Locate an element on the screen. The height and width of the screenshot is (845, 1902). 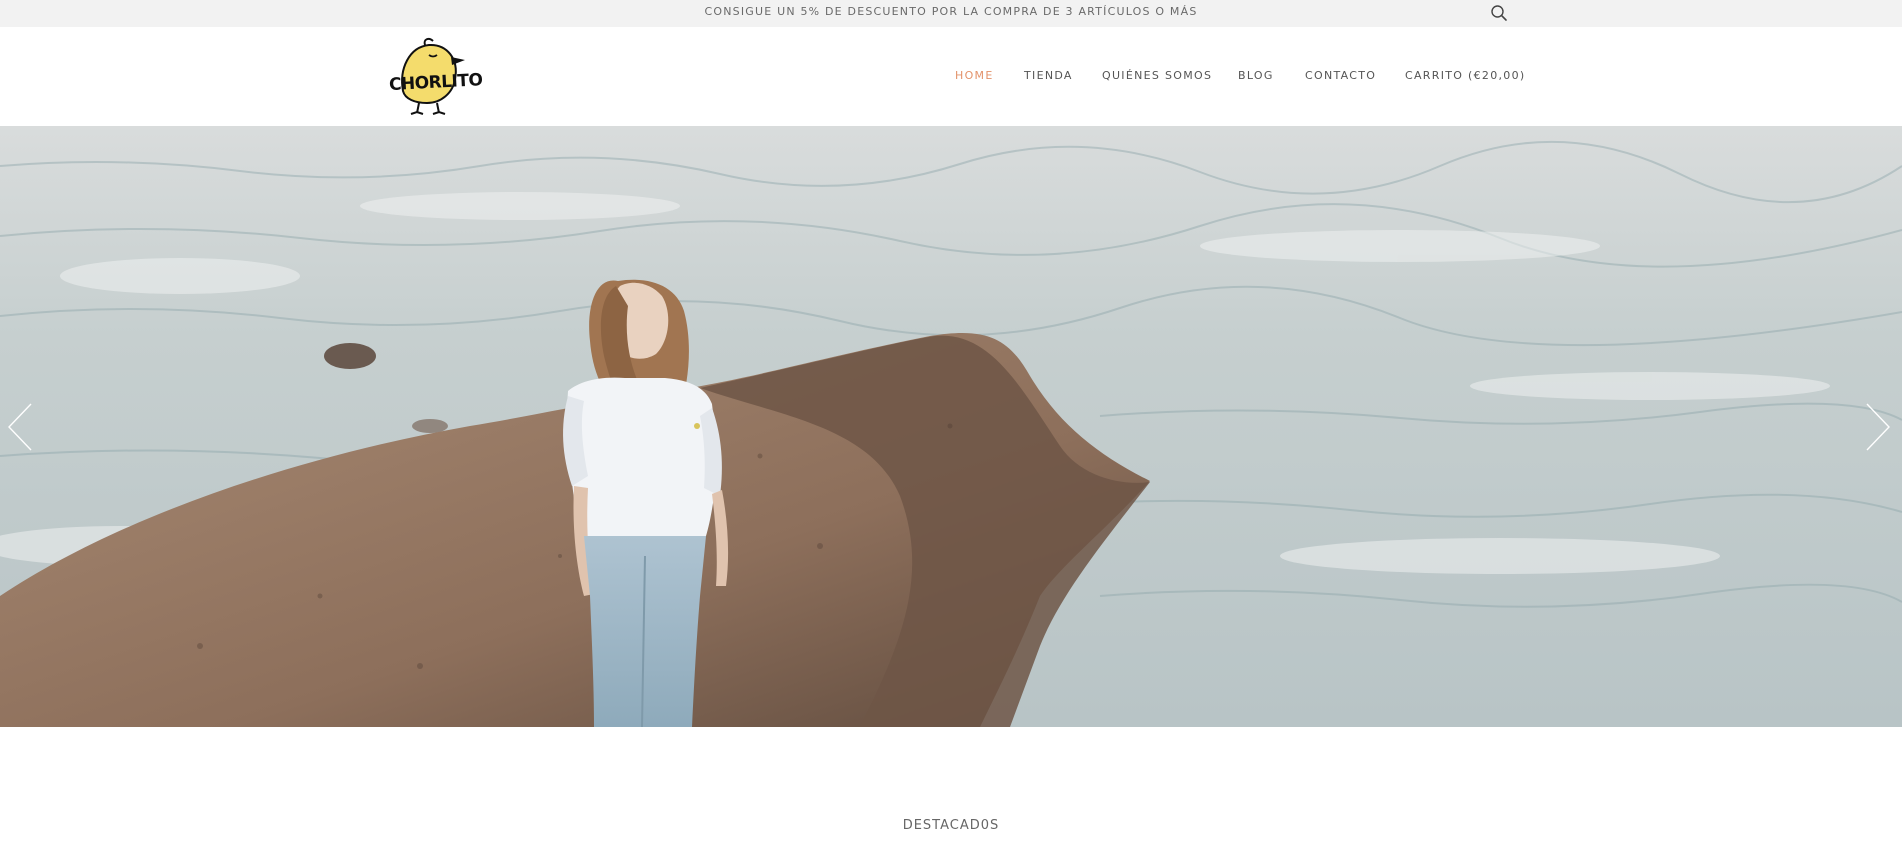
slideshow-next-button is located at coordinates (1878, 427).